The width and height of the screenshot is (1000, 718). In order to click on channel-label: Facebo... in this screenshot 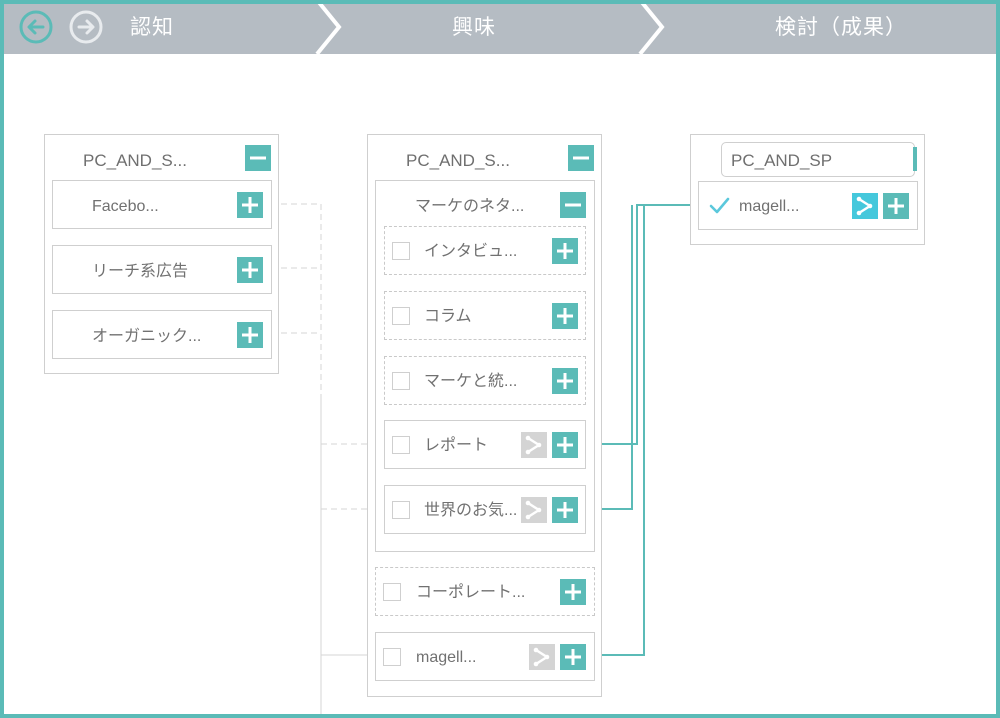, I will do `click(125, 206)`.